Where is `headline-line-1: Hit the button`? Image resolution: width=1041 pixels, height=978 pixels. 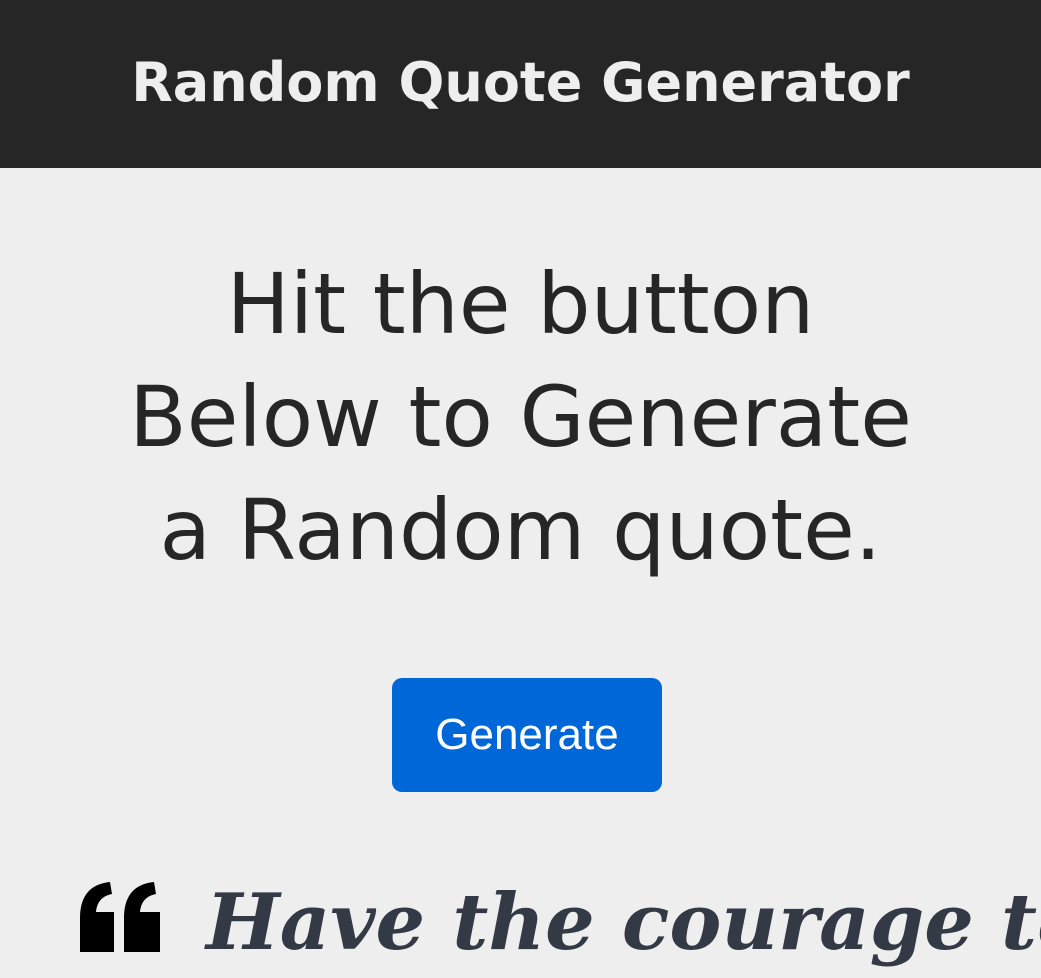 headline-line-1: Hit the button is located at coordinates (520, 304).